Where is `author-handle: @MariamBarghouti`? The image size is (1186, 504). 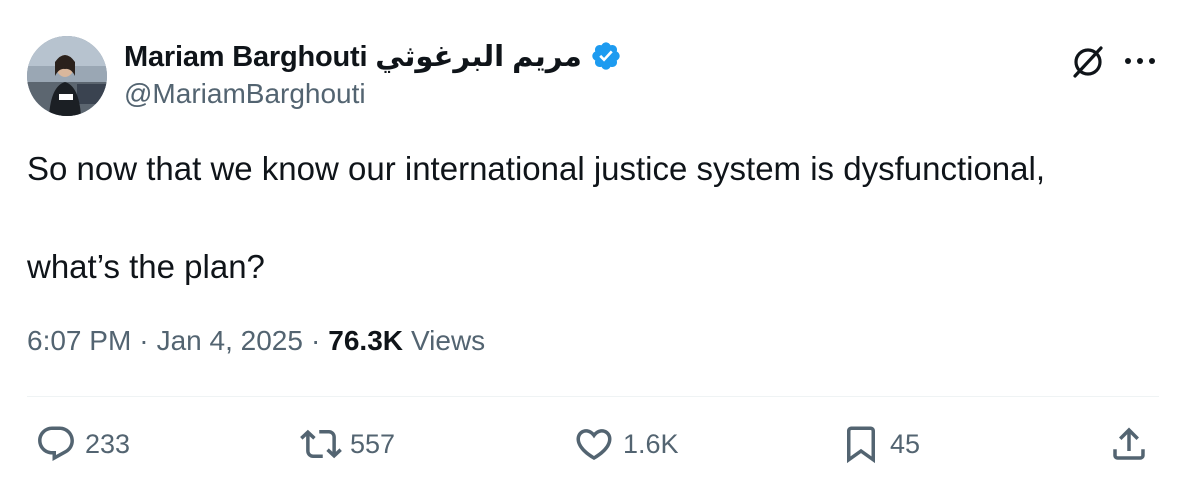 author-handle: @MariamBarghouti is located at coordinates (373, 94).